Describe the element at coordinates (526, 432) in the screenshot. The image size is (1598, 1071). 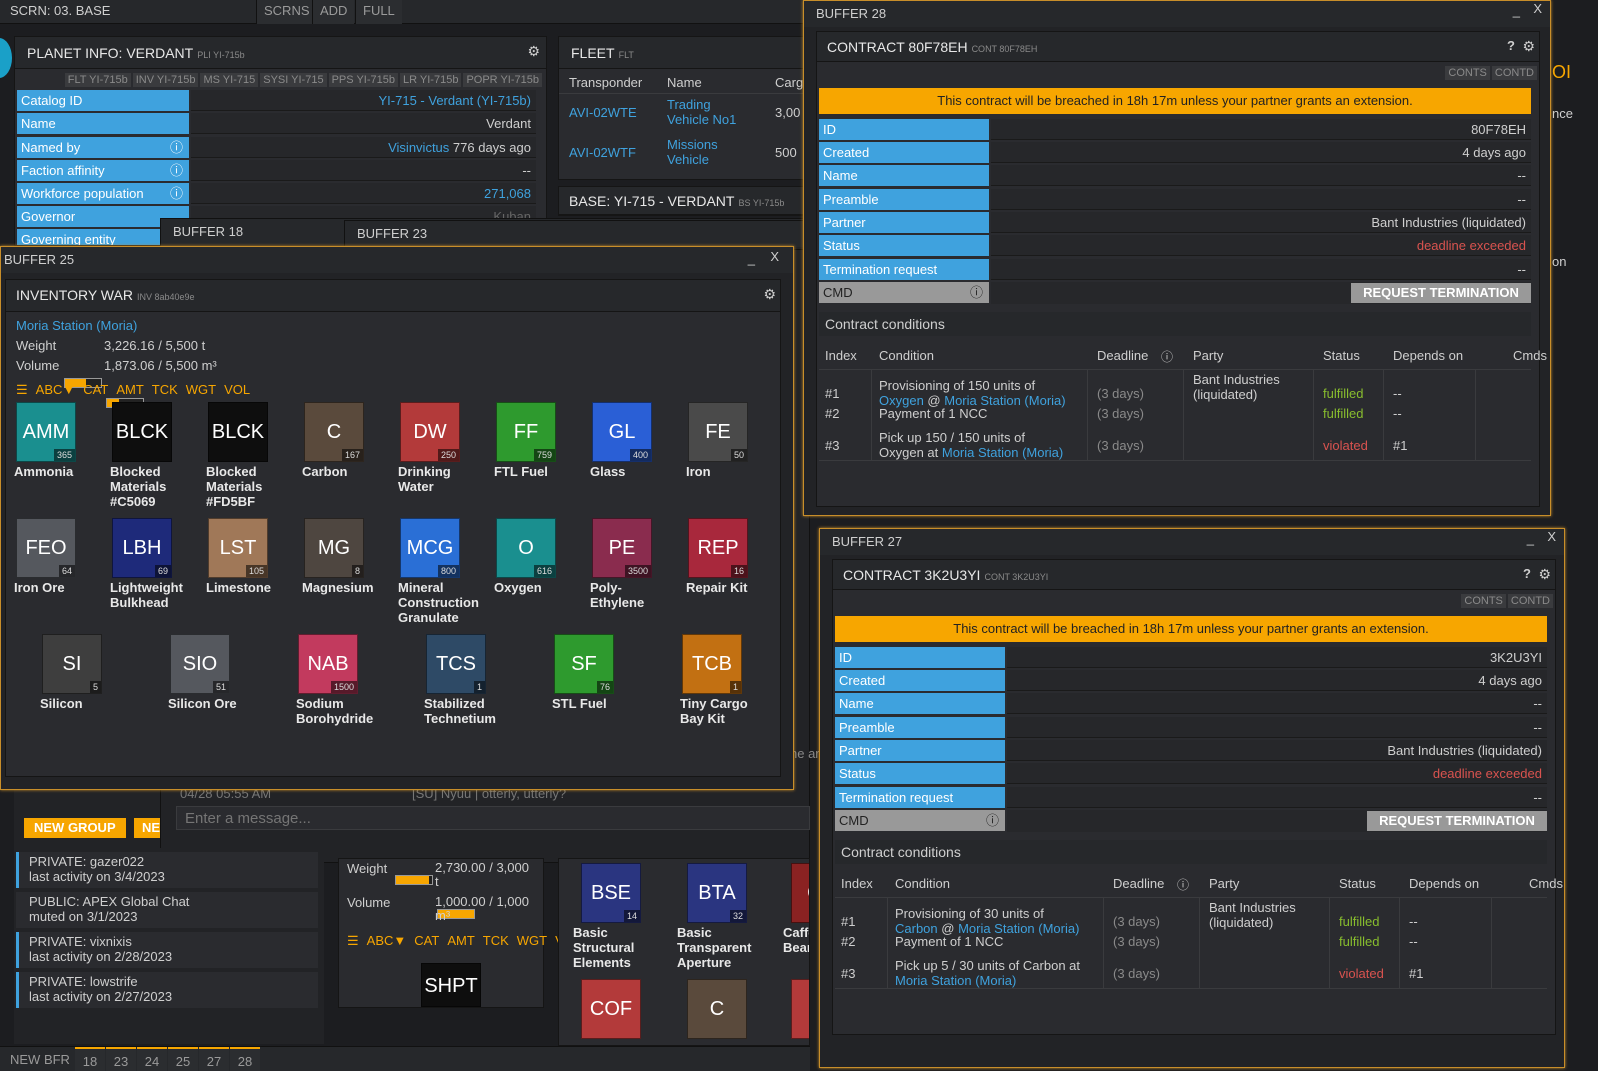
I see `material-tile: FF 759` at that location.